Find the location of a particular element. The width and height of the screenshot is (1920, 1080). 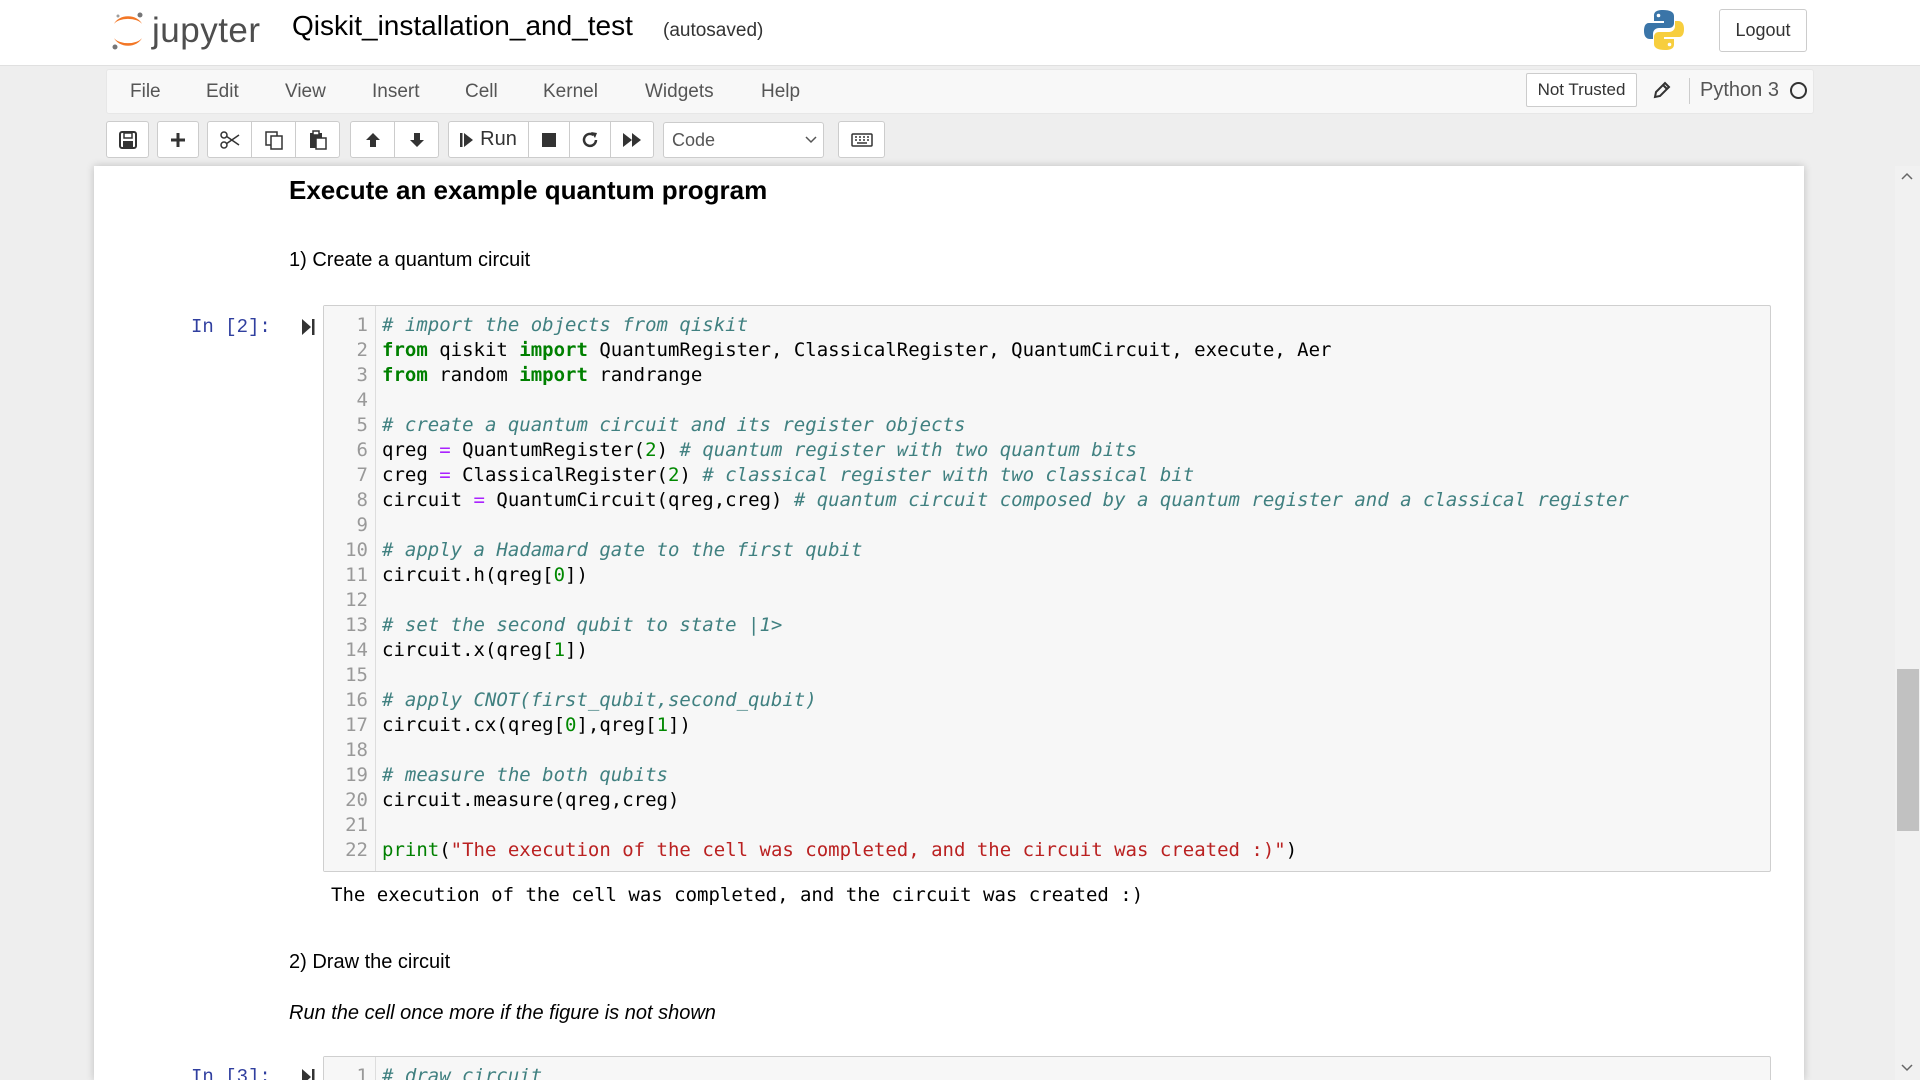

command-palette-button is located at coordinates (861, 139).